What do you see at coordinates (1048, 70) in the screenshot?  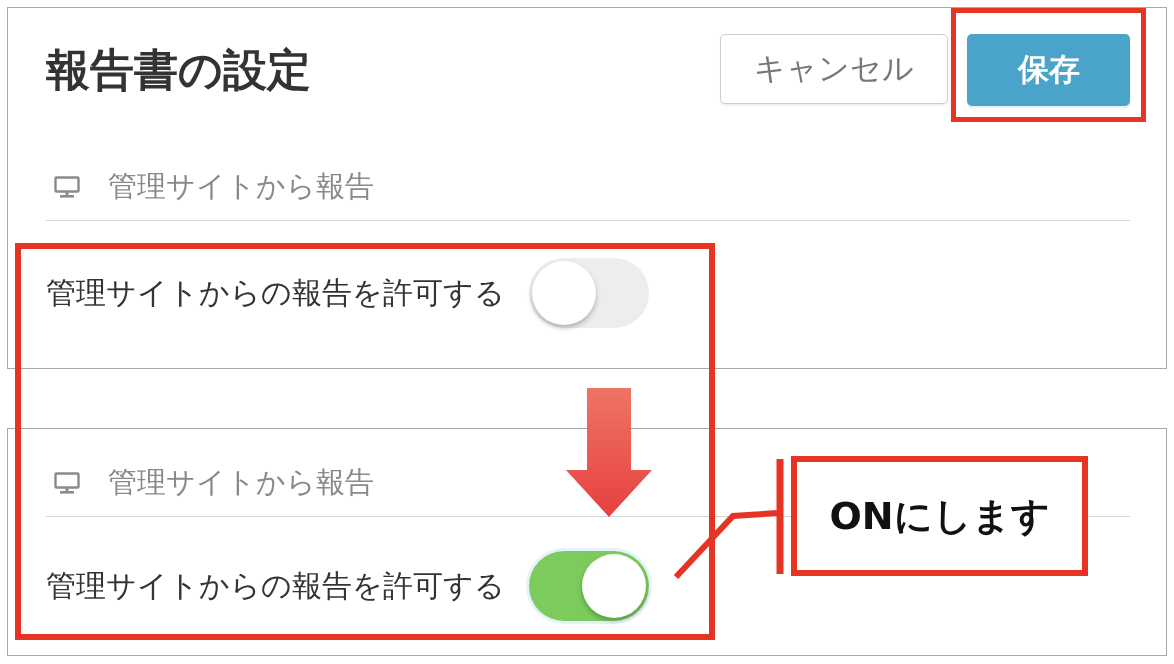 I see `save-button: 保存` at bounding box center [1048, 70].